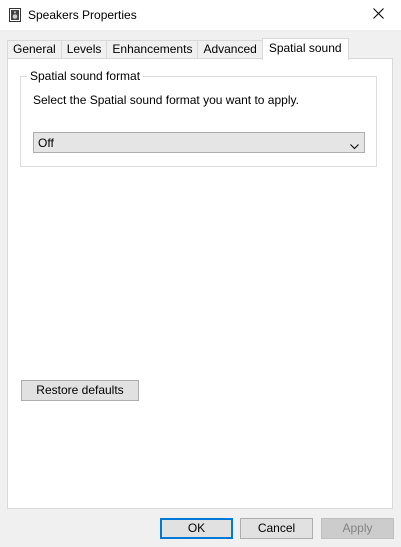 Image resolution: width=401 pixels, height=547 pixels. Describe the element at coordinates (200, 15) in the screenshot. I see `title-bar: Speakers Properties` at that location.